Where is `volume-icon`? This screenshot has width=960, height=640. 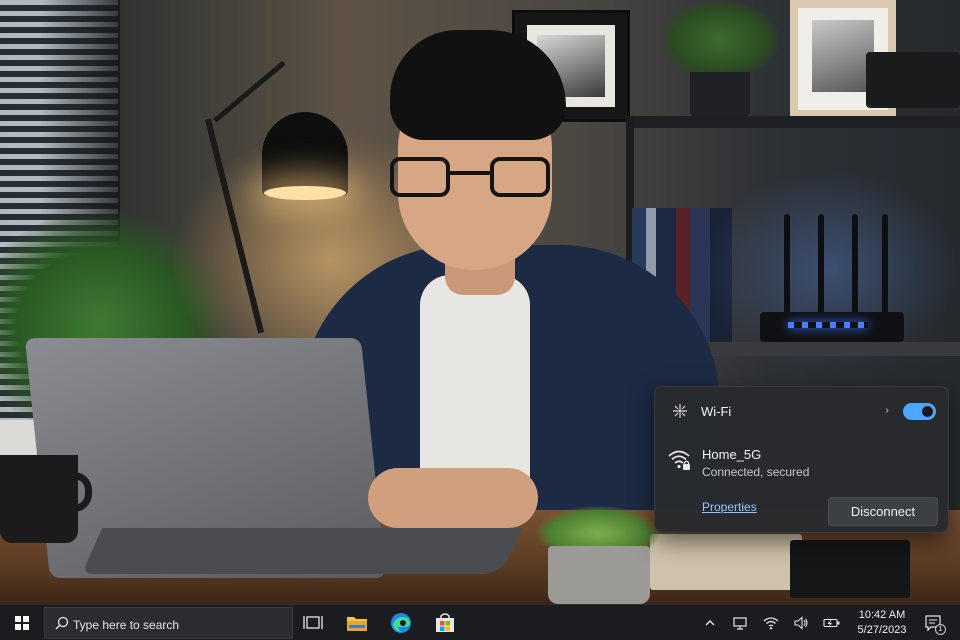
volume-icon is located at coordinates (801, 623).